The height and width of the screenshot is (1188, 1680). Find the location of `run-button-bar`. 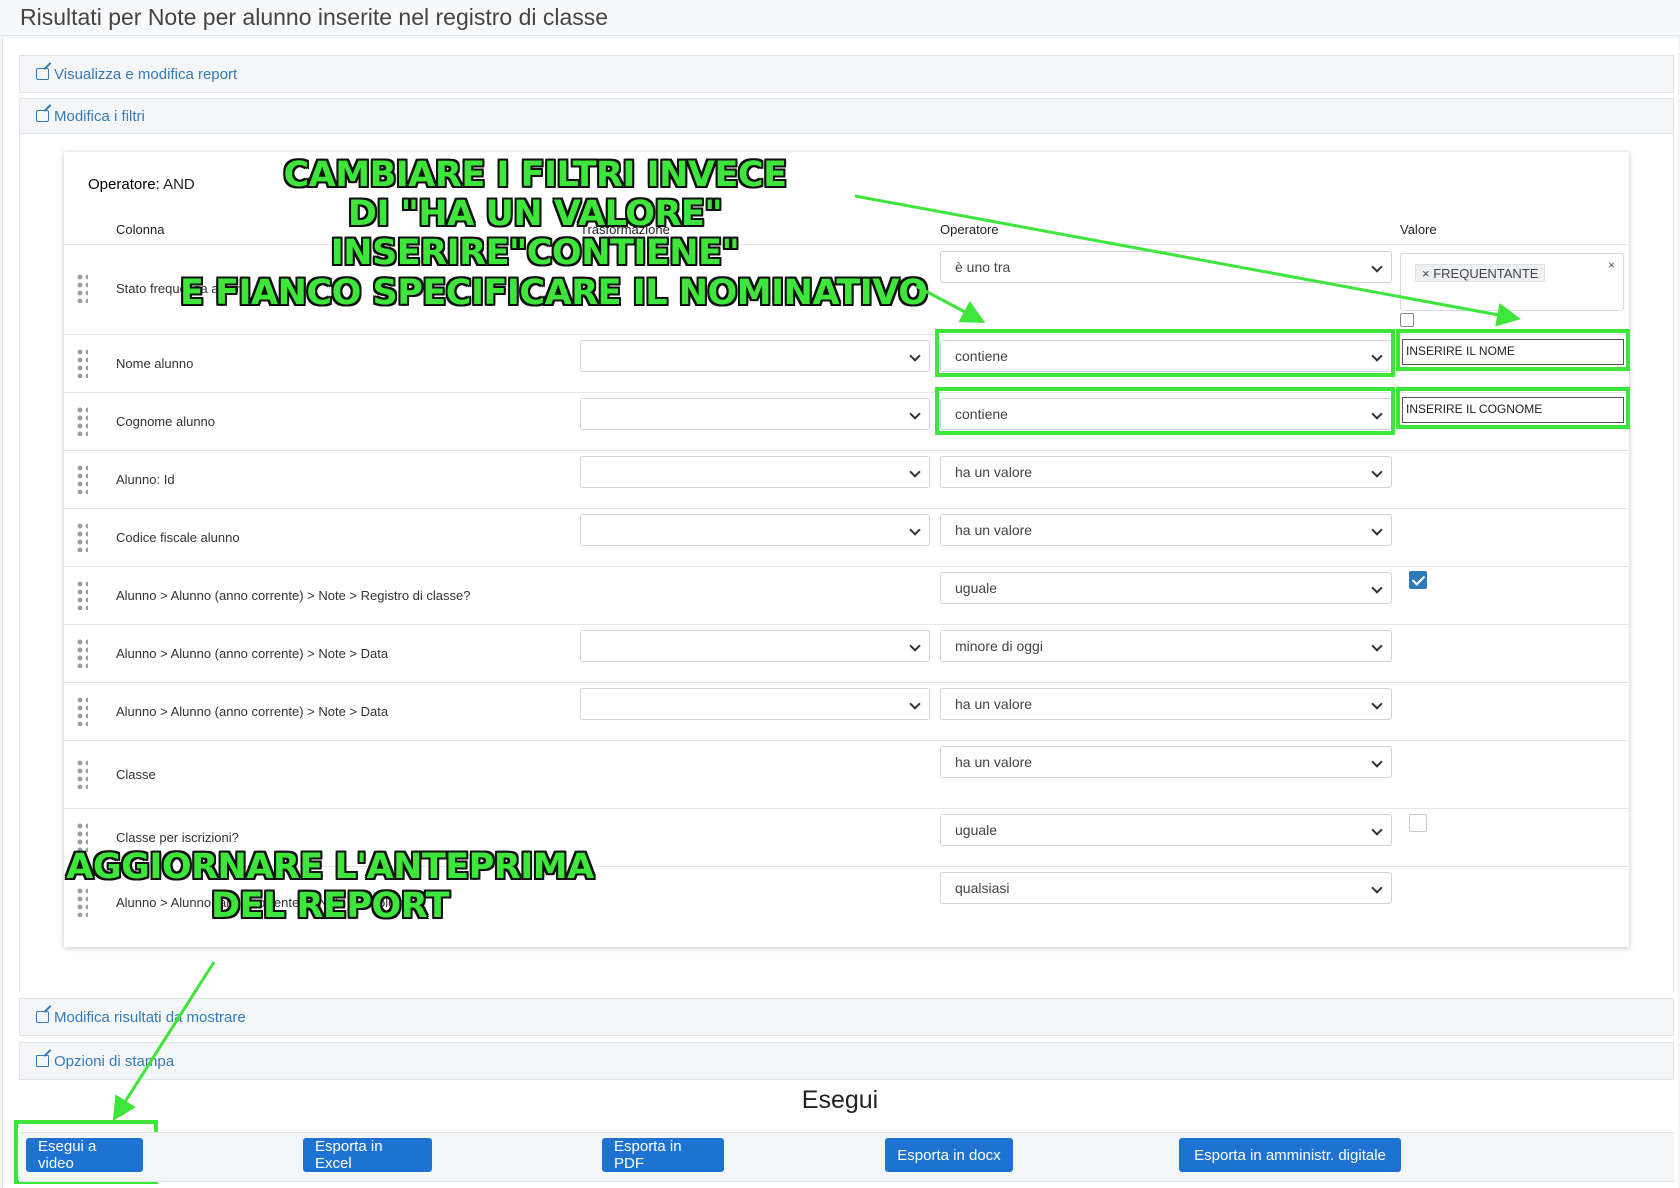

run-button-bar is located at coordinates (846, 1157).